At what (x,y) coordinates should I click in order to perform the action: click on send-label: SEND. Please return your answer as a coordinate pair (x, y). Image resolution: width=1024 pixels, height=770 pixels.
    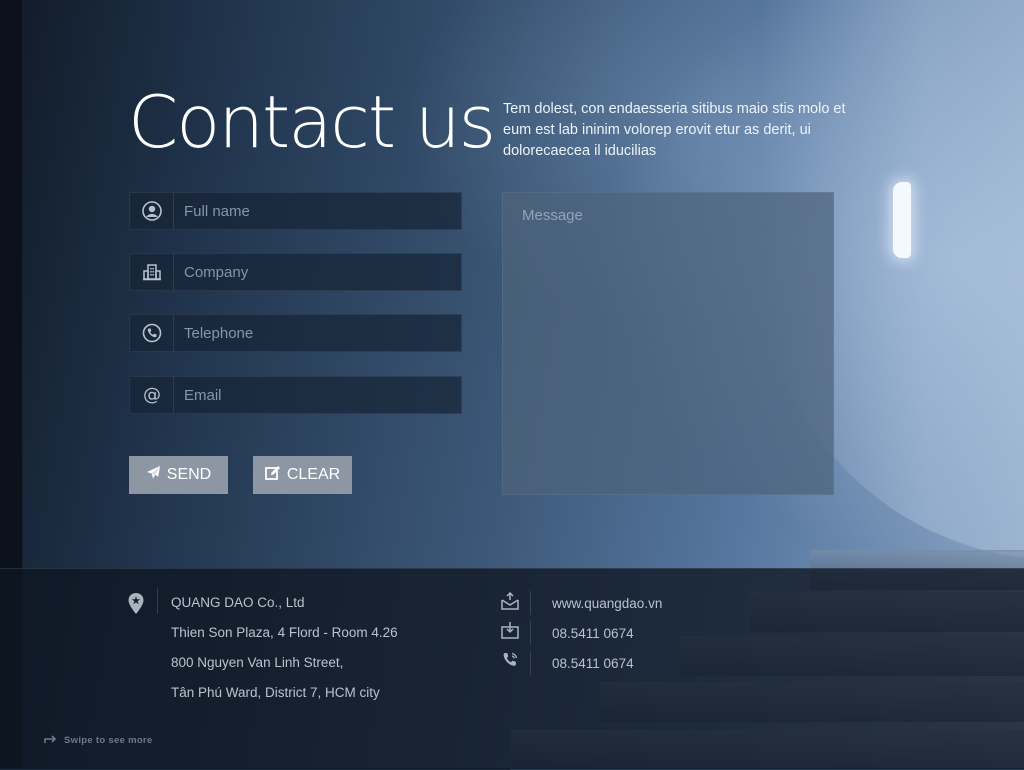
    Looking at the image, I should click on (189, 474).